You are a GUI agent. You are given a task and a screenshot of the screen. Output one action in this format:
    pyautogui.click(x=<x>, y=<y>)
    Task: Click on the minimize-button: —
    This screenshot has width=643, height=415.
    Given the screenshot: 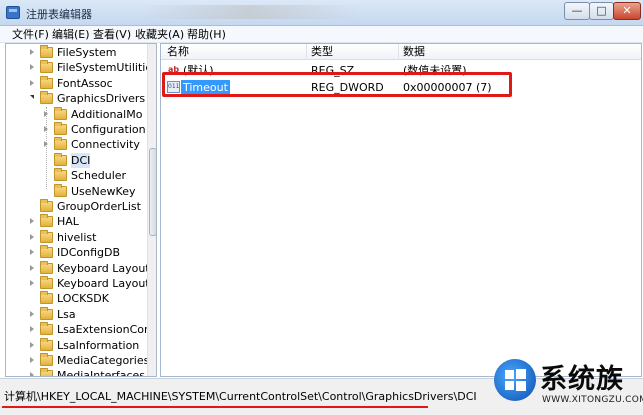 What is the action you would take?
    pyautogui.click(x=577, y=11)
    